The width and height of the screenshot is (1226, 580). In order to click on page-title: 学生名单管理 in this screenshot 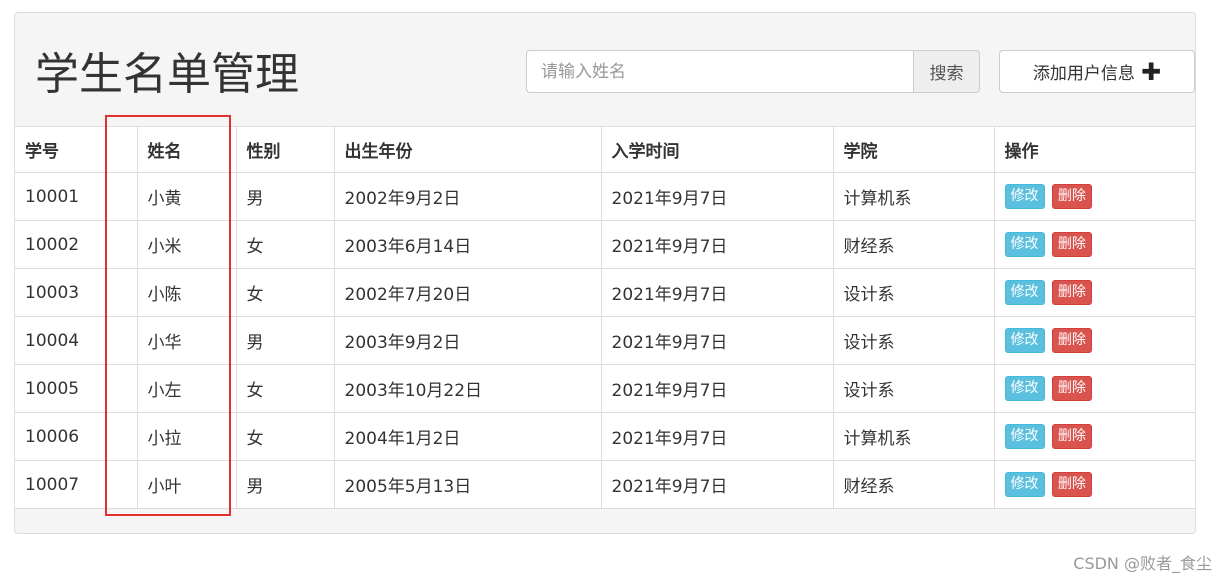, I will do `click(167, 74)`.